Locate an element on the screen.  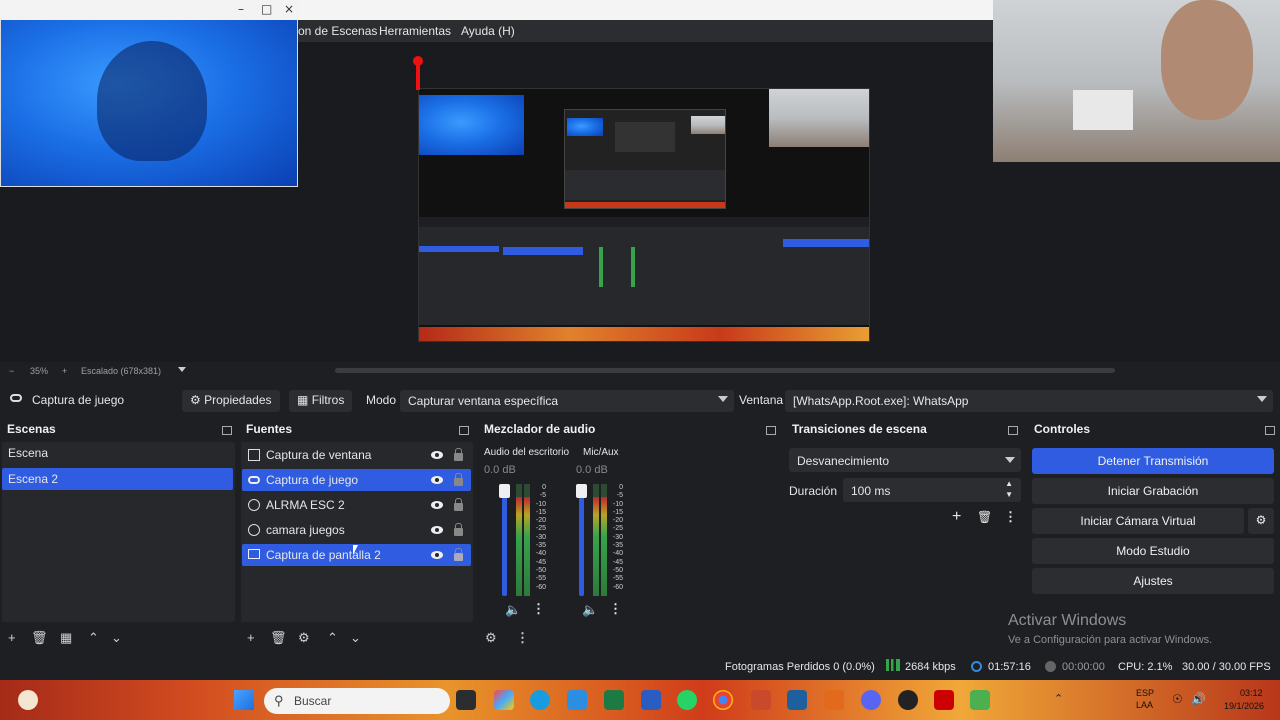
start-virtual-camera-button: Iniciar Cámara Virtual is located at coordinates (1138, 521).